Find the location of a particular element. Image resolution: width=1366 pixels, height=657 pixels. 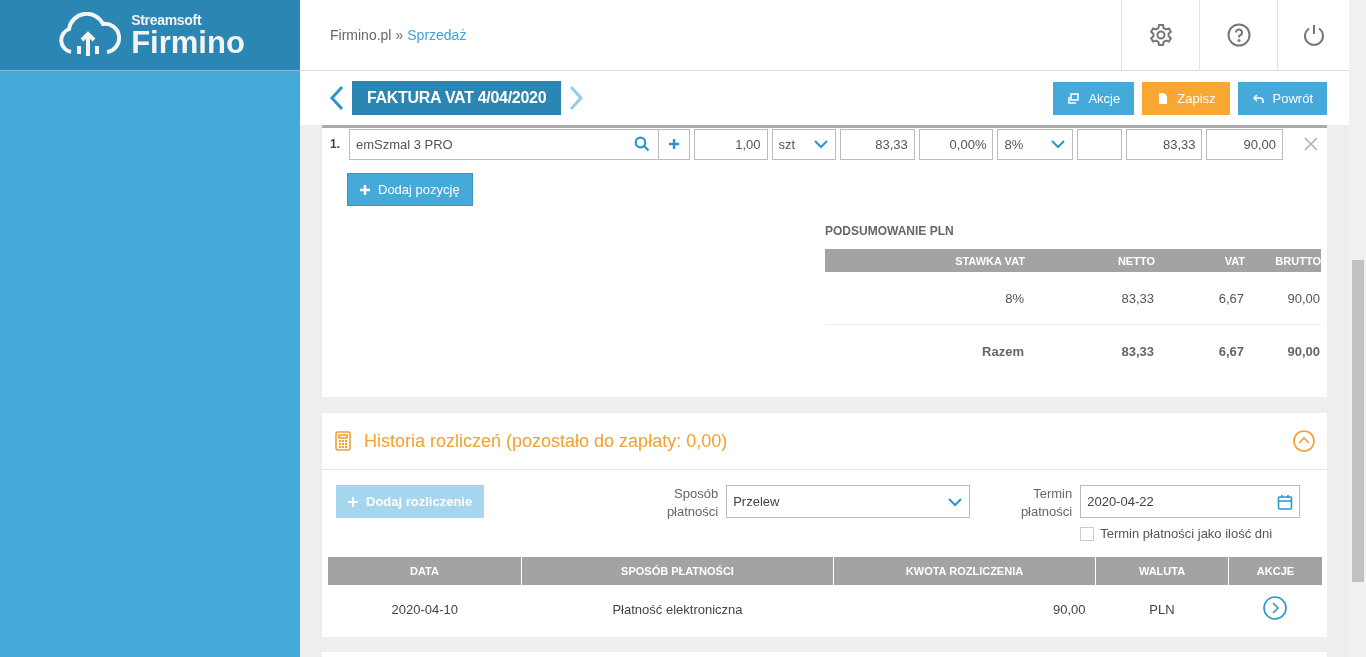

search-icon is located at coordinates (642, 144).